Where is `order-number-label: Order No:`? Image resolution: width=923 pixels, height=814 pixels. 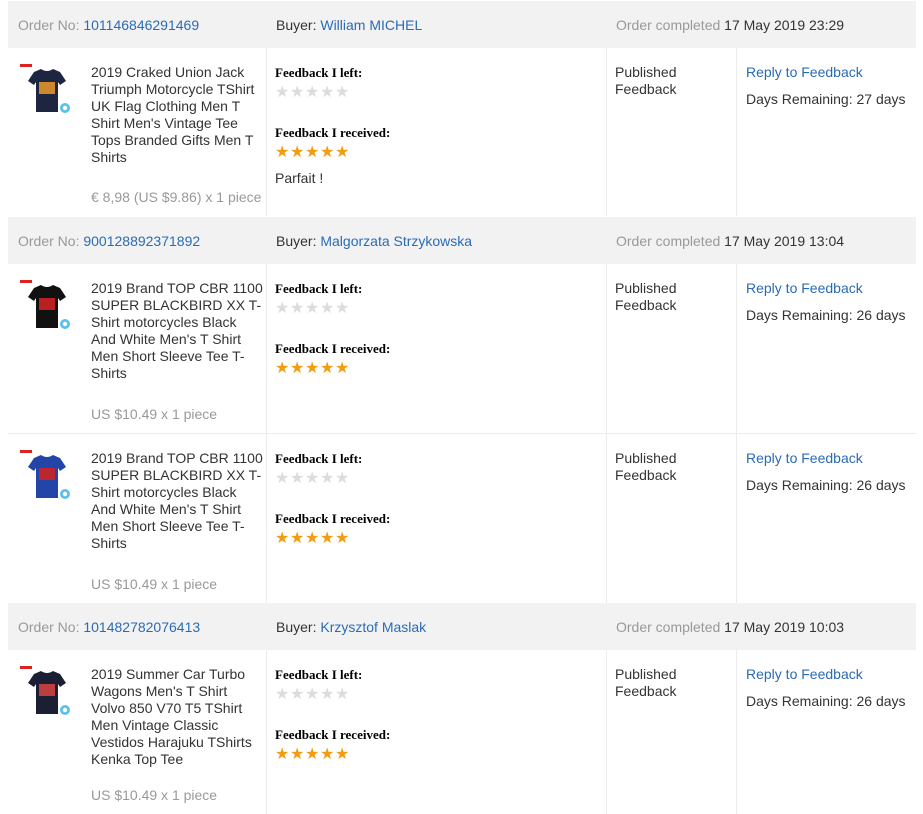 order-number-label: Order No: is located at coordinates (51, 25).